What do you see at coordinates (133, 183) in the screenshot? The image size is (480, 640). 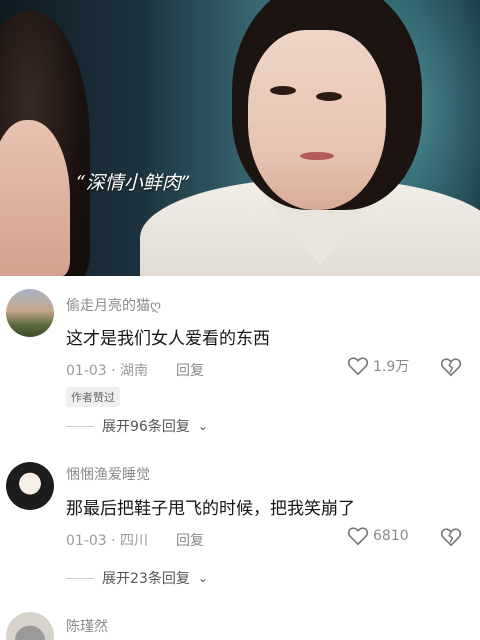 I see `video-caption: “深情小鲜肉”` at bounding box center [133, 183].